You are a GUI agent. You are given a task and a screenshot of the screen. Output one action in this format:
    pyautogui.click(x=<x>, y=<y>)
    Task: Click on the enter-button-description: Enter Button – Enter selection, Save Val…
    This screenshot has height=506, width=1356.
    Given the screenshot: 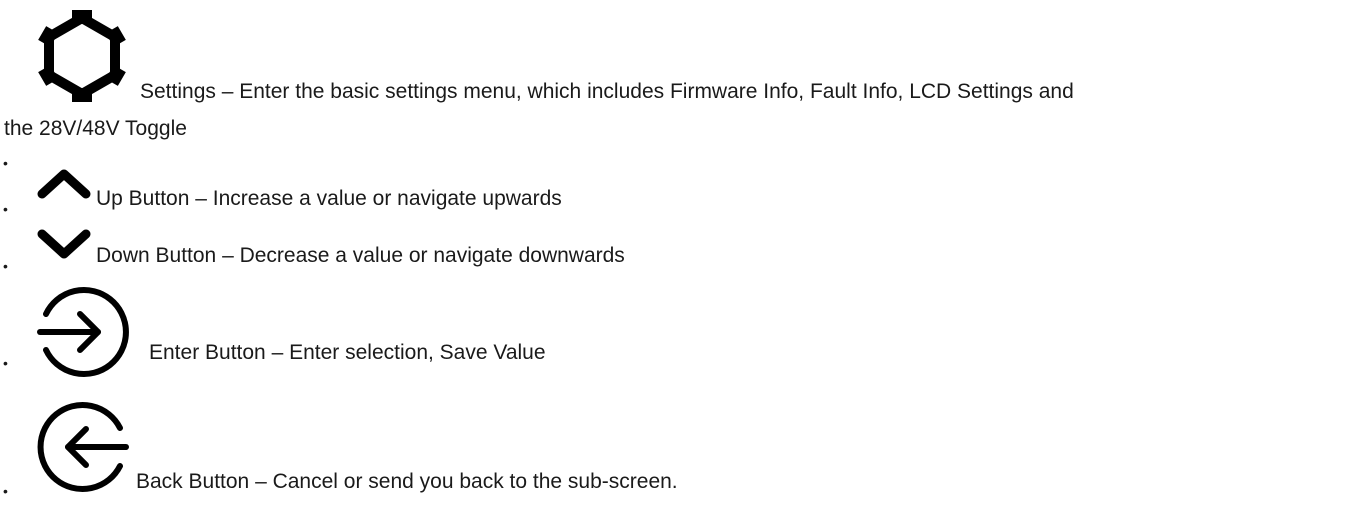 What is the action you would take?
    pyautogui.click(x=347, y=352)
    